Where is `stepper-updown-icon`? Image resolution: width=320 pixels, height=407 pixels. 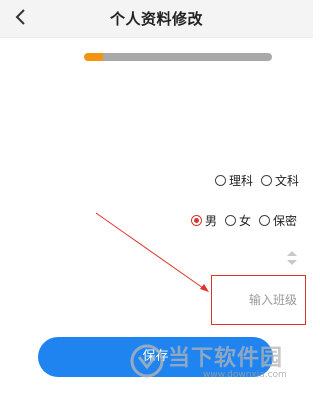 stepper-updown-icon is located at coordinates (292, 258).